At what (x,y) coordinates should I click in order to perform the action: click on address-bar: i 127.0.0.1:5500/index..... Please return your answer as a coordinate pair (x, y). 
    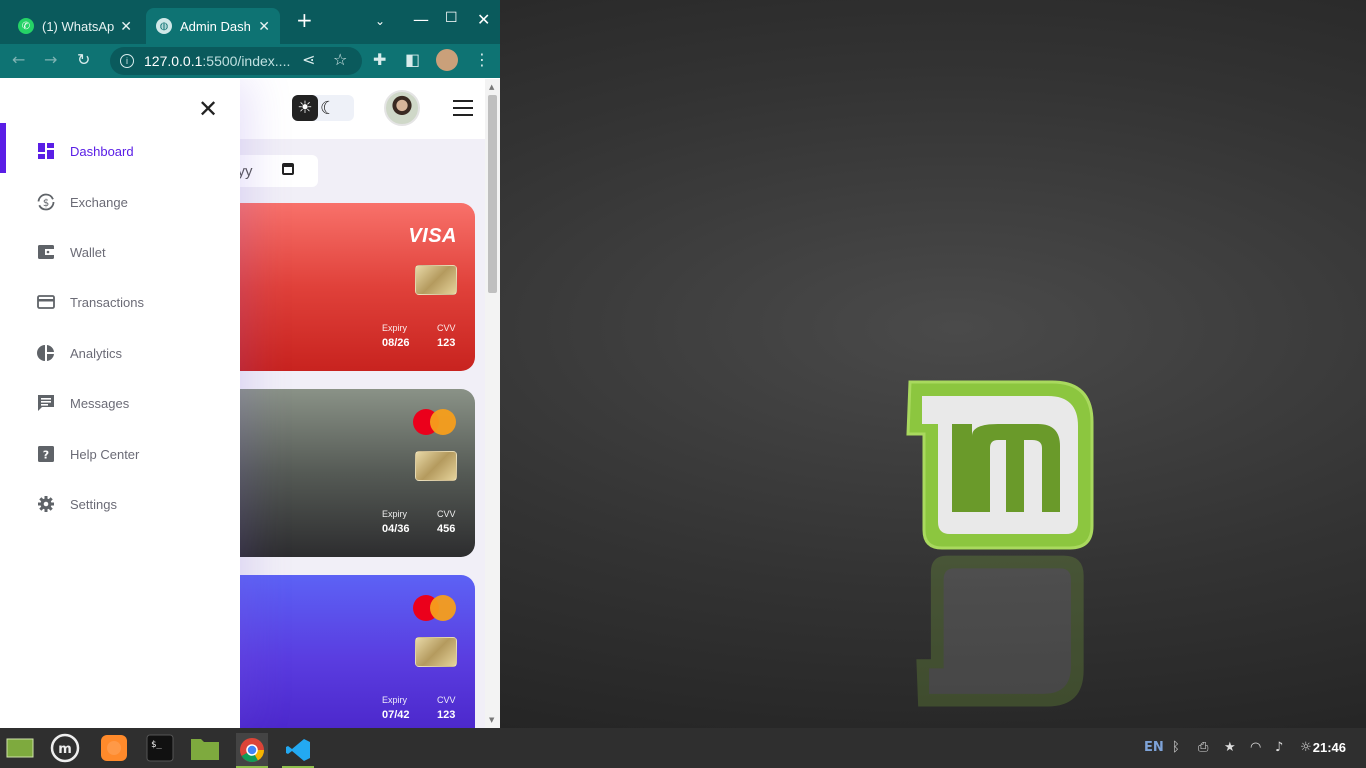
    Looking at the image, I should click on (236, 61).